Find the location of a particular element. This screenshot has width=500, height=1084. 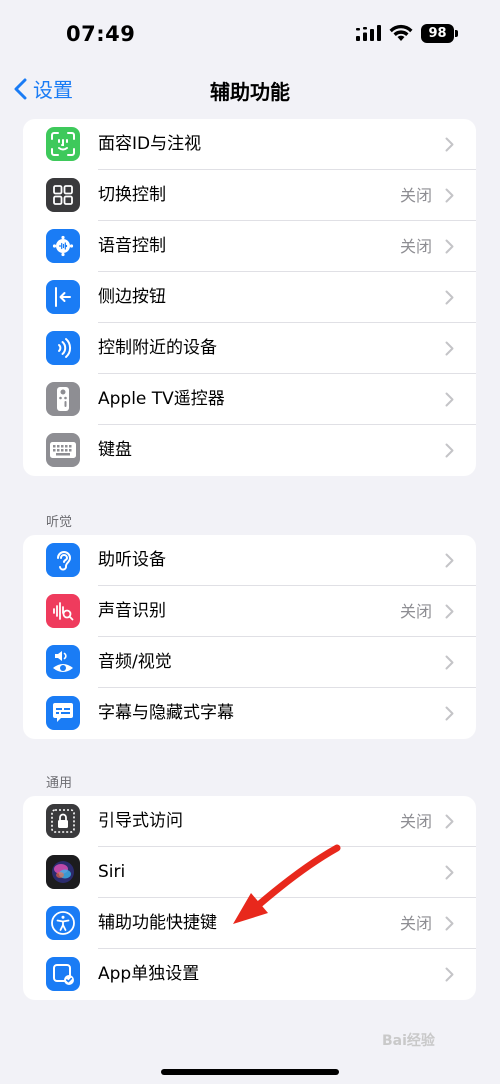

row-per-app-settings: App单独设置 is located at coordinates (249, 974).